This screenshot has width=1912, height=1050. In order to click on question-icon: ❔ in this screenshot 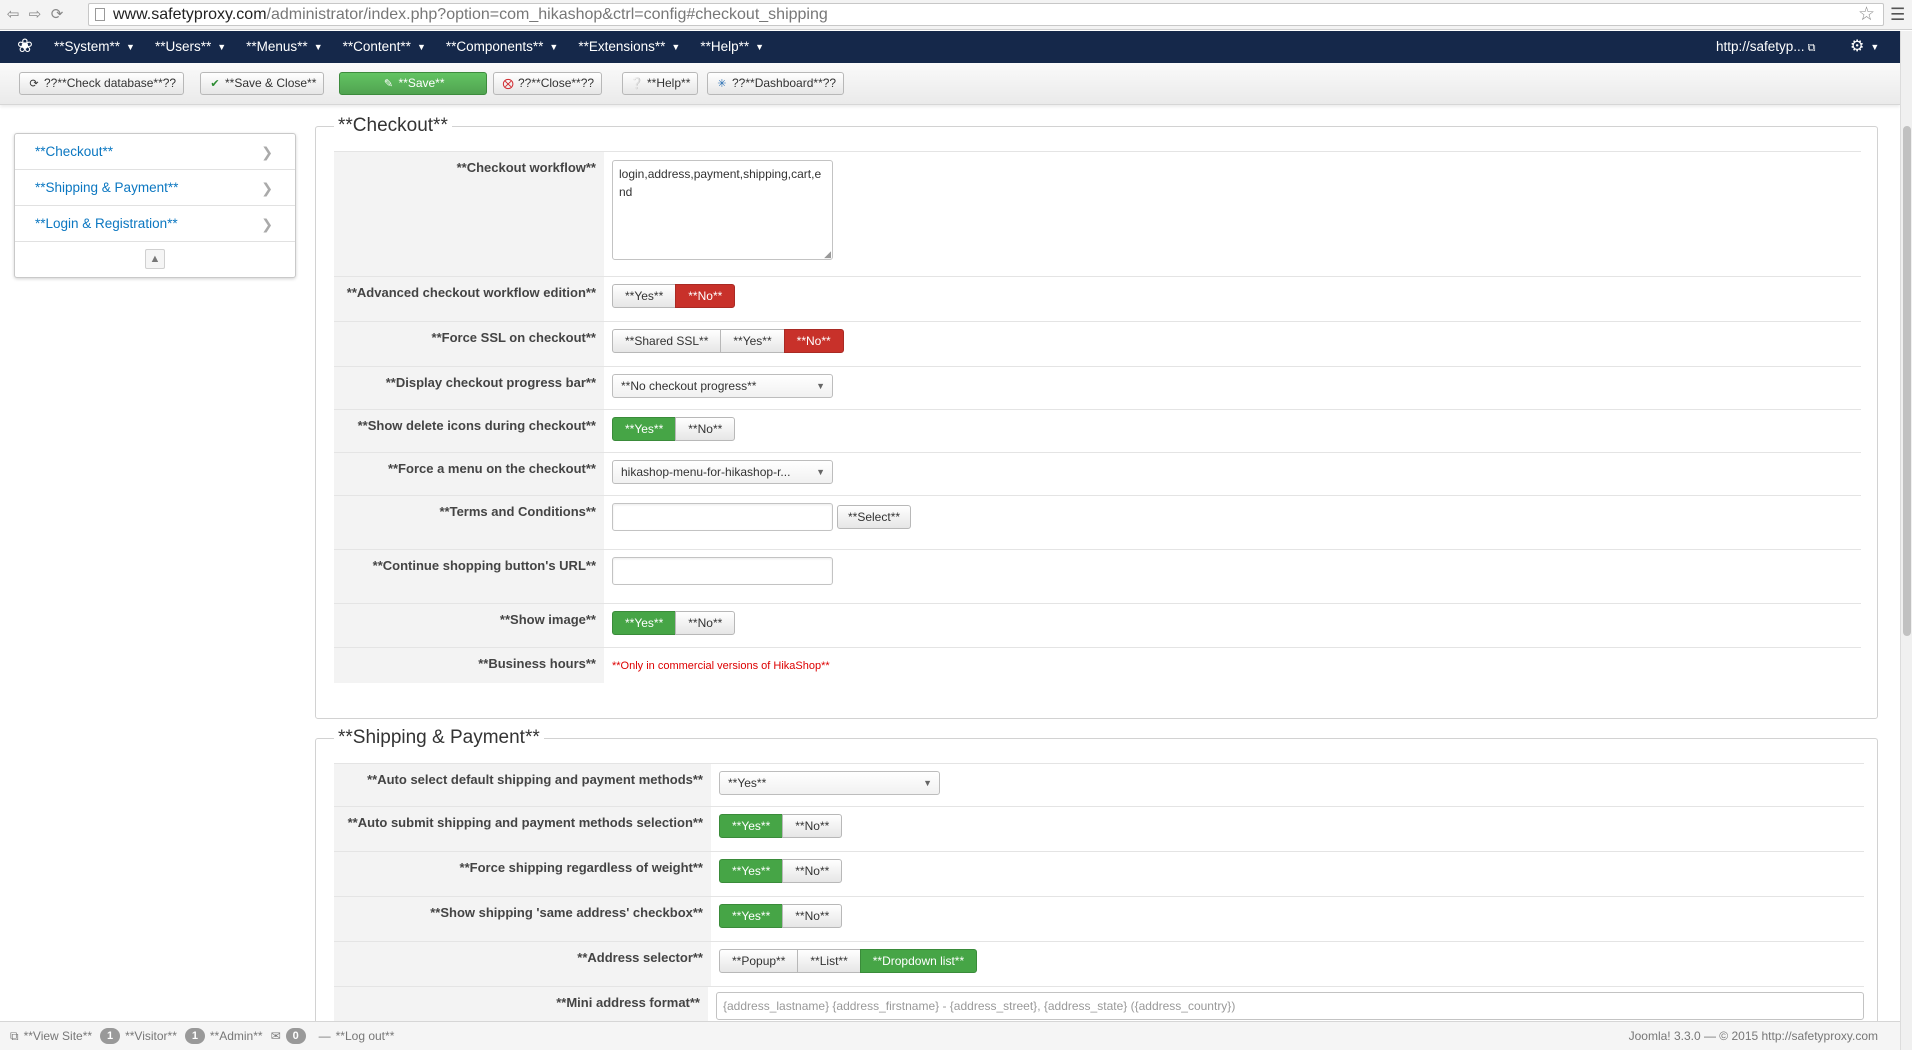, I will do `click(637, 84)`.